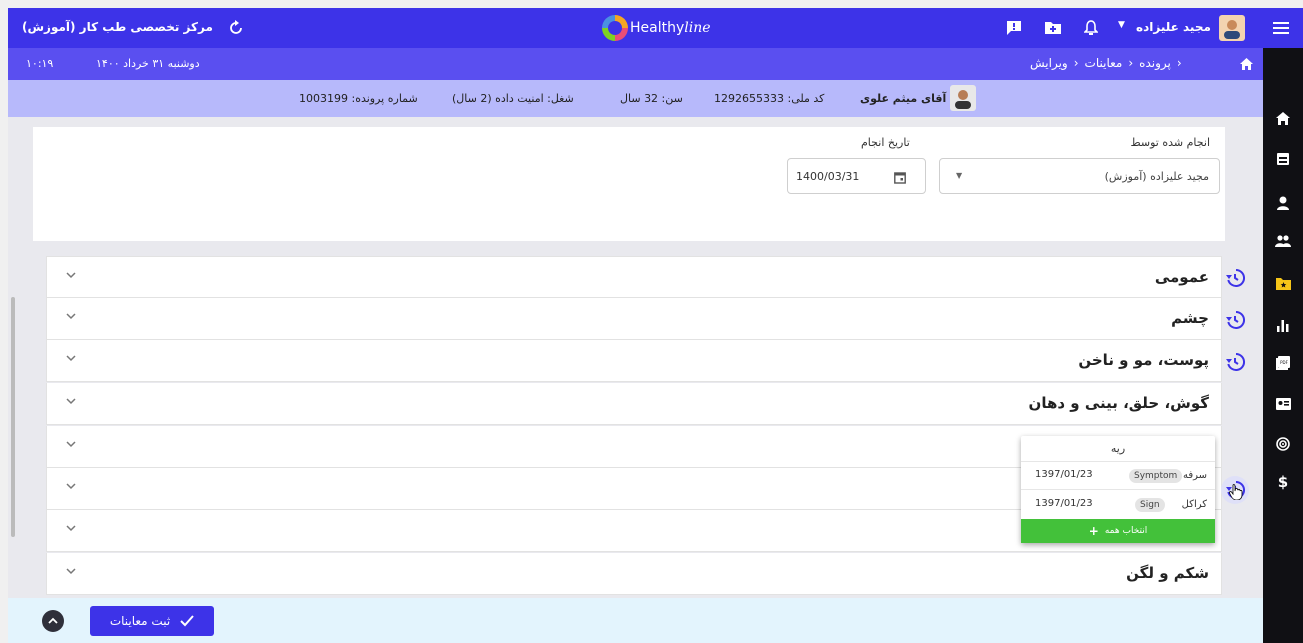 This screenshot has width=1303, height=643. I want to click on performed-by-label: انجام شده توسط, so click(1170, 142).